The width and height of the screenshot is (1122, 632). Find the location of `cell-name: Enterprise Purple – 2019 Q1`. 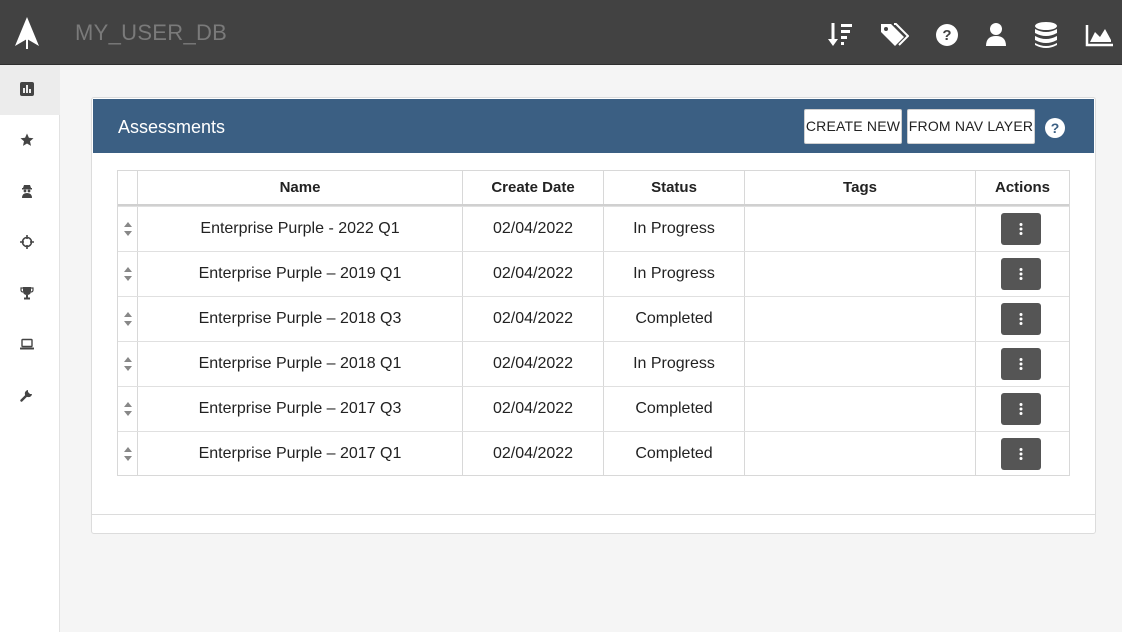

cell-name: Enterprise Purple – 2019 Q1 is located at coordinates (300, 274).